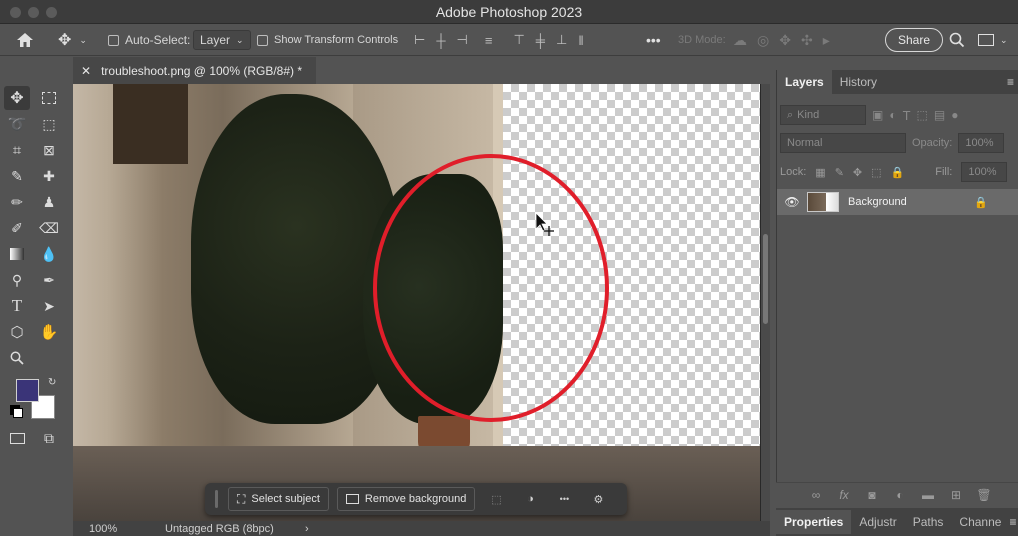 This screenshot has width=1018, height=536. What do you see at coordinates (907, 115) in the screenshot?
I see `filter-type-icon: T` at bounding box center [907, 115].